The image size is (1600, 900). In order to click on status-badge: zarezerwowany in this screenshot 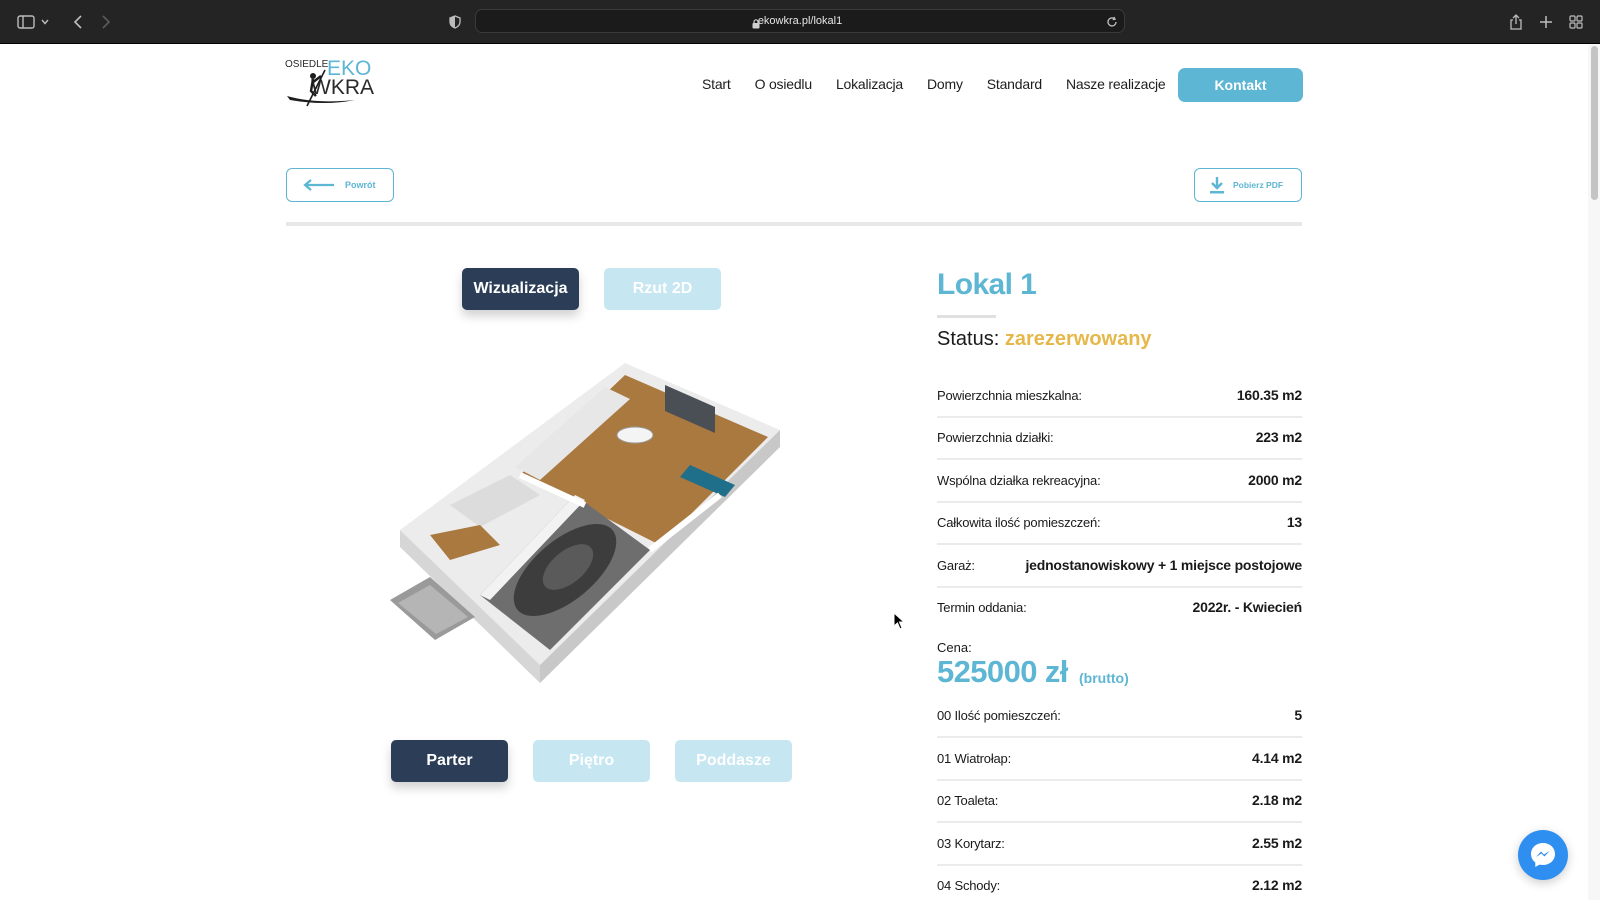, I will do `click(1078, 339)`.